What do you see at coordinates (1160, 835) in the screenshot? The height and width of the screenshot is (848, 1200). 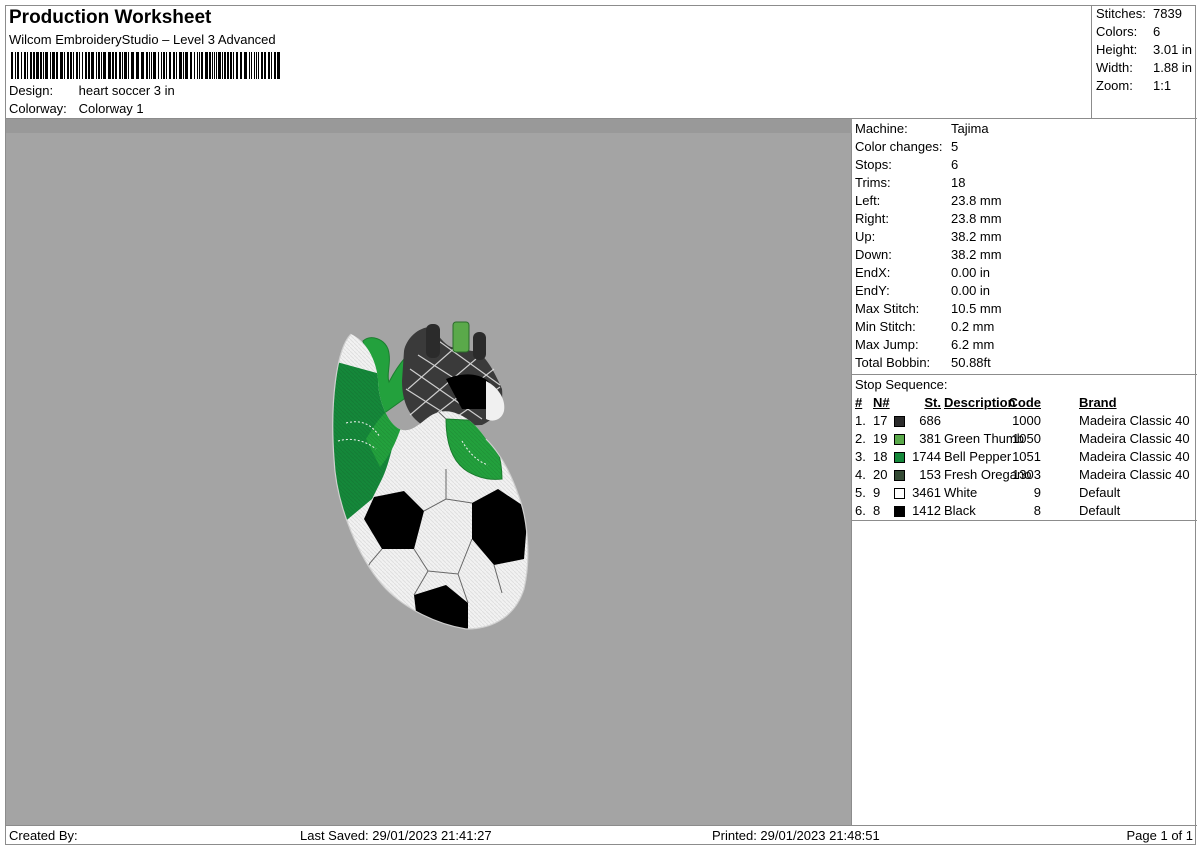 I see `page-number: Page 1 of 1` at bounding box center [1160, 835].